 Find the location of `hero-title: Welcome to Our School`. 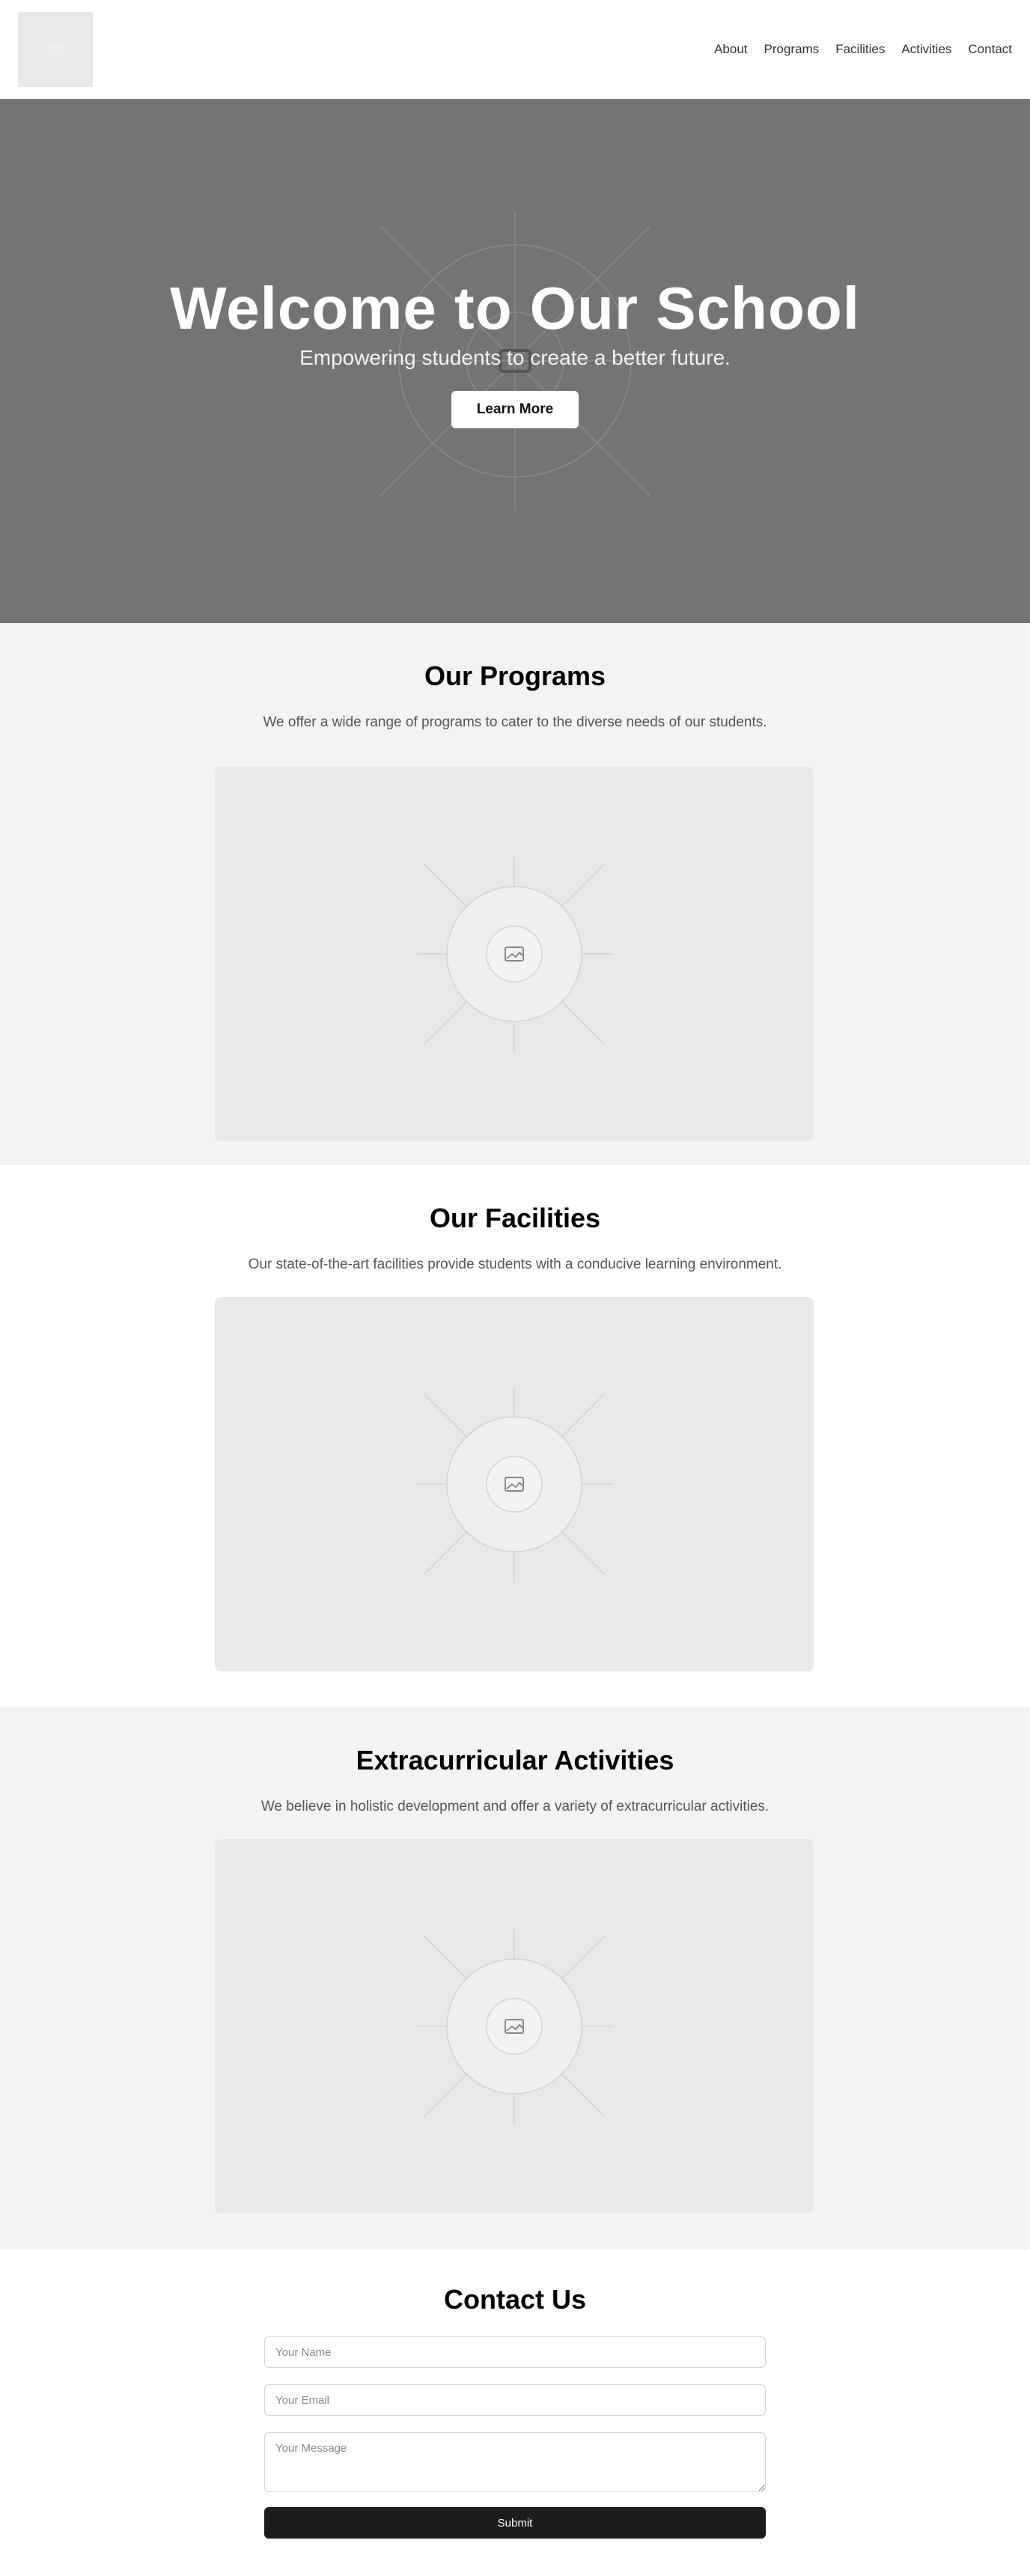

hero-title: Welcome to Our School is located at coordinates (515, 308).